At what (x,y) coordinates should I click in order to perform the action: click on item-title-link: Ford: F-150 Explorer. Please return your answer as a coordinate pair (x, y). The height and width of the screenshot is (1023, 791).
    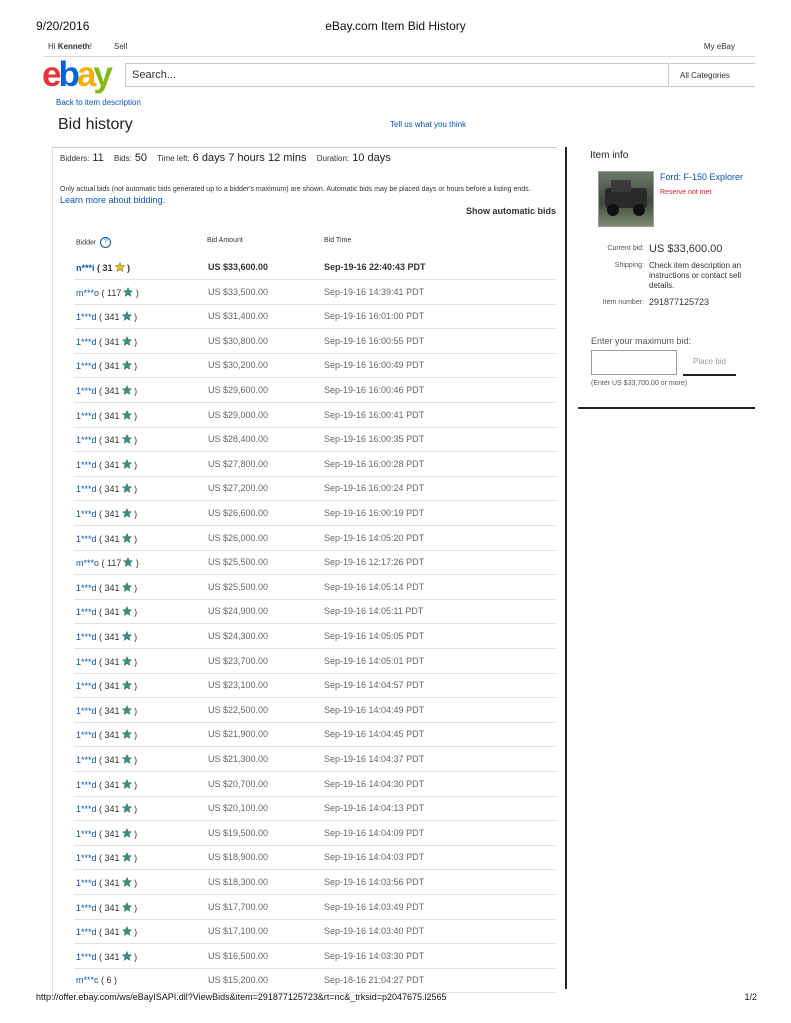
    Looking at the image, I should click on (701, 177).